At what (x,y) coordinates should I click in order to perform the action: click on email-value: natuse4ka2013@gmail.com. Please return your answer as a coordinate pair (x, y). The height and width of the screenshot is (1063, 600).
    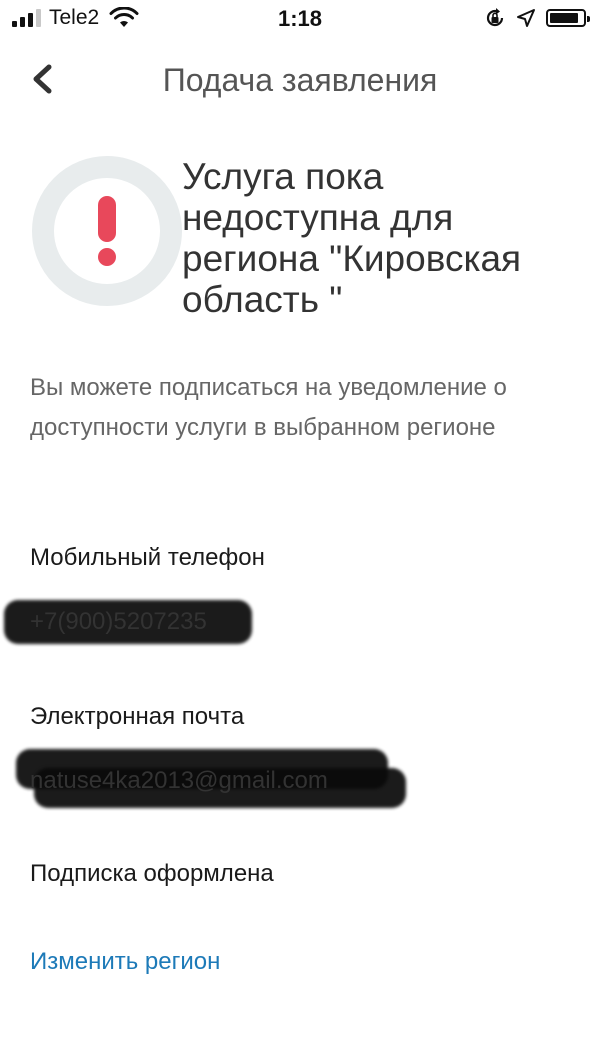
    Looking at the image, I should click on (179, 780).